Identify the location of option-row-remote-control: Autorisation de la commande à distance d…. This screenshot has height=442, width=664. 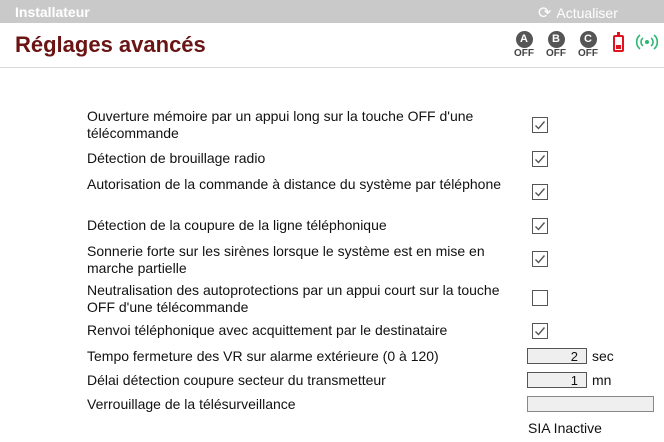
(367, 193).